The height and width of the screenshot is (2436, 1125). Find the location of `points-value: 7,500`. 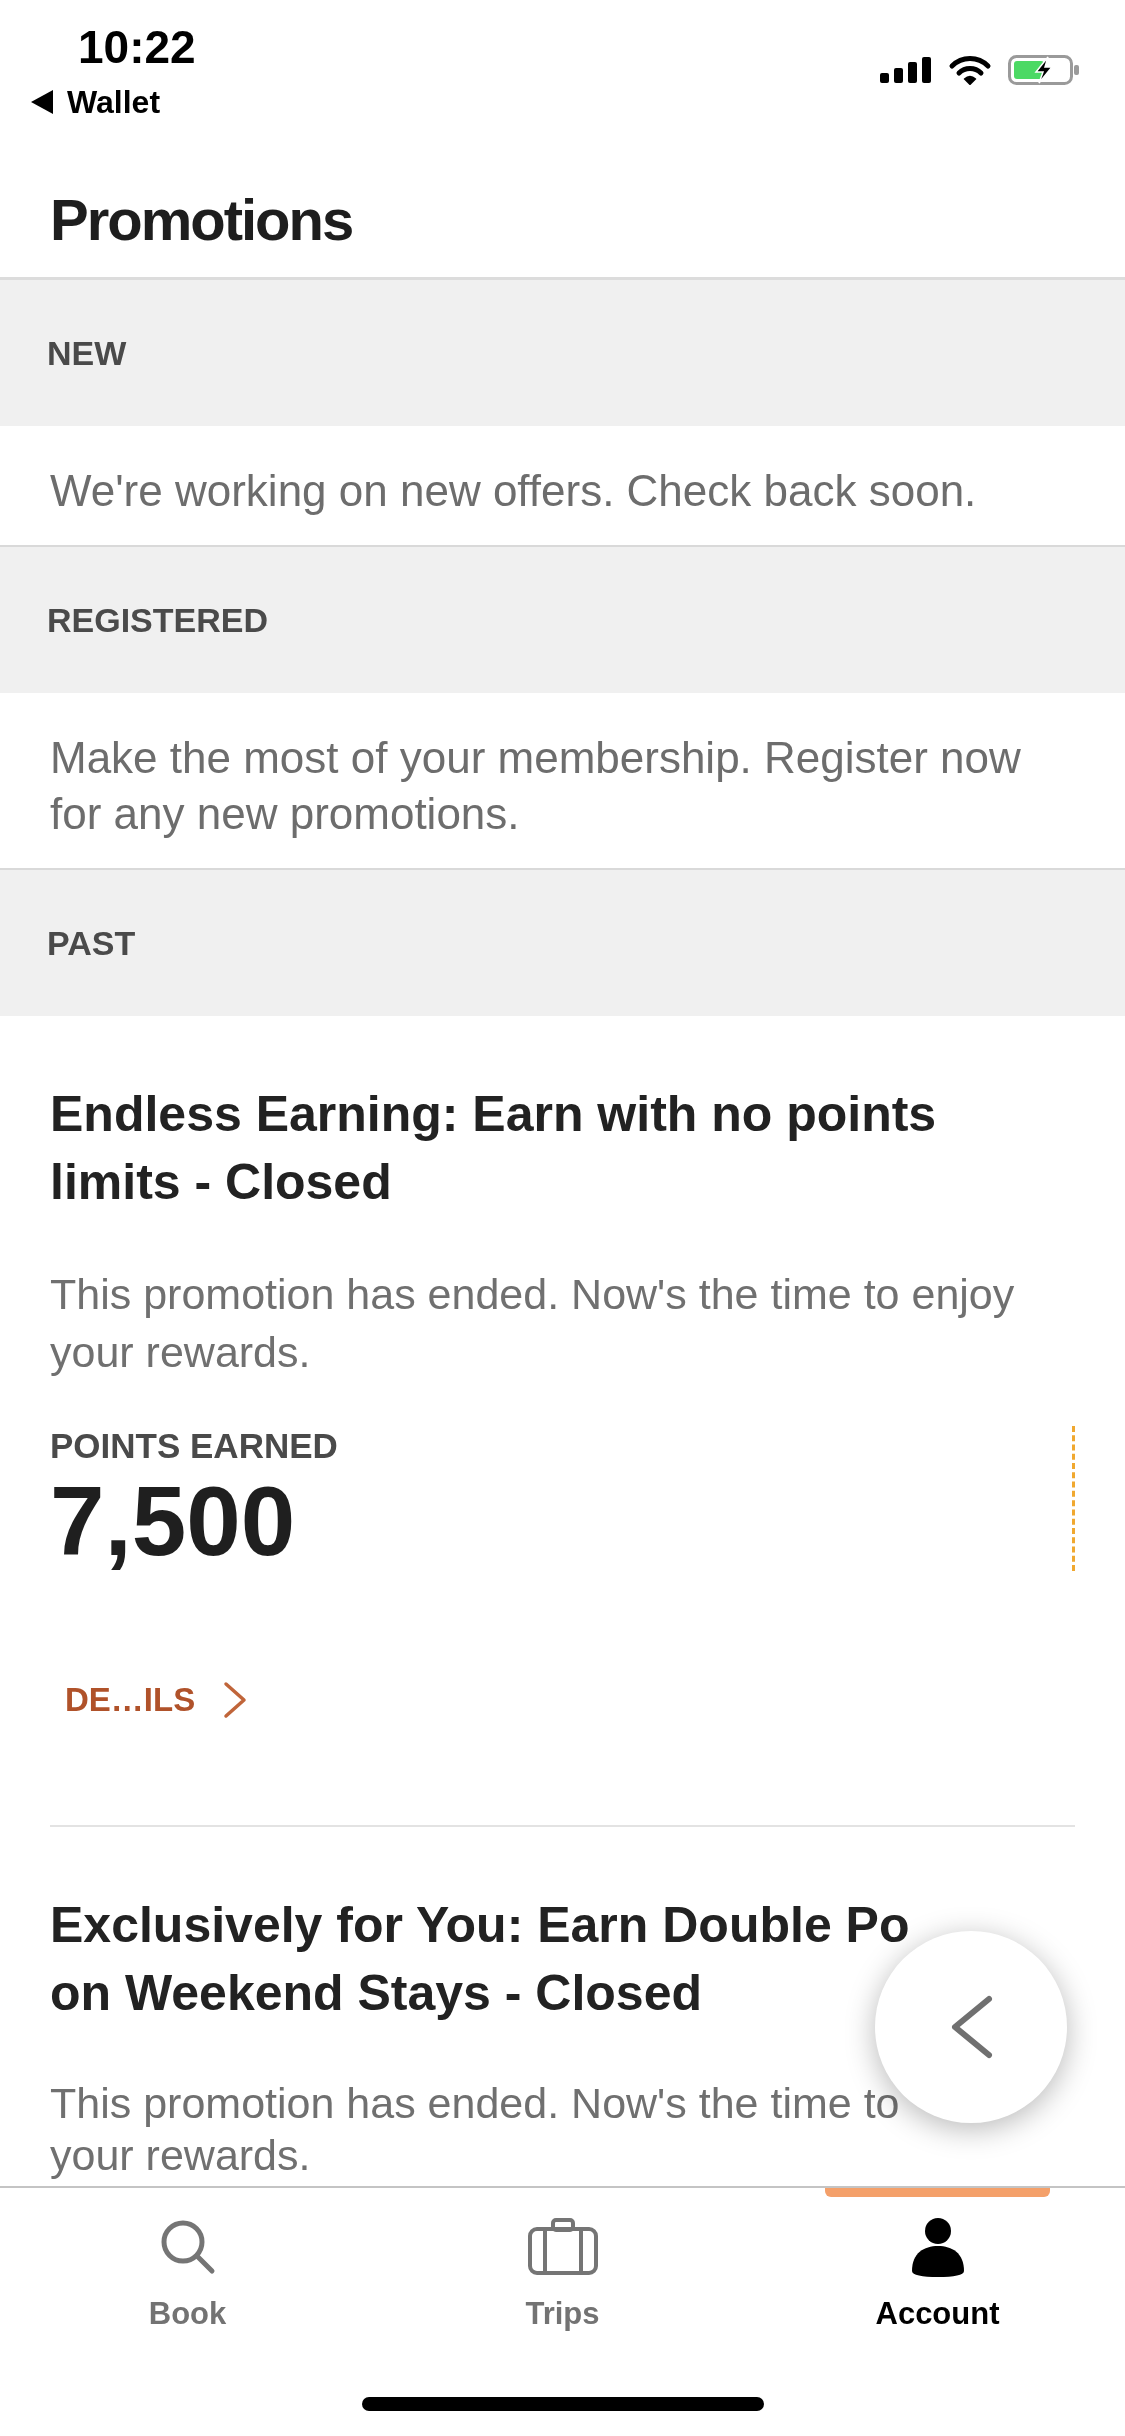

points-value: 7,500 is located at coordinates (173, 1521).